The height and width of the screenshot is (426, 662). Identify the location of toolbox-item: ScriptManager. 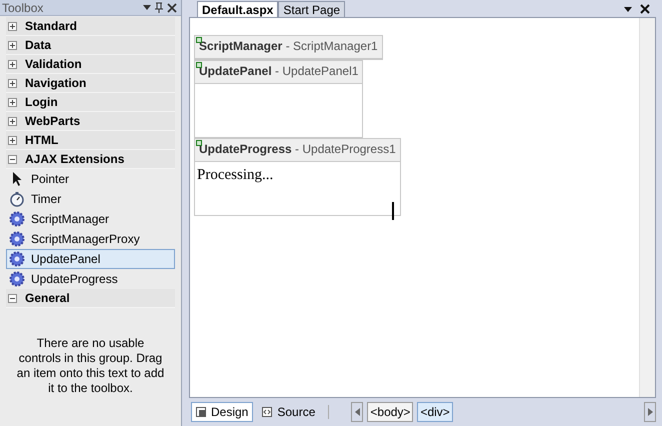
(90, 219).